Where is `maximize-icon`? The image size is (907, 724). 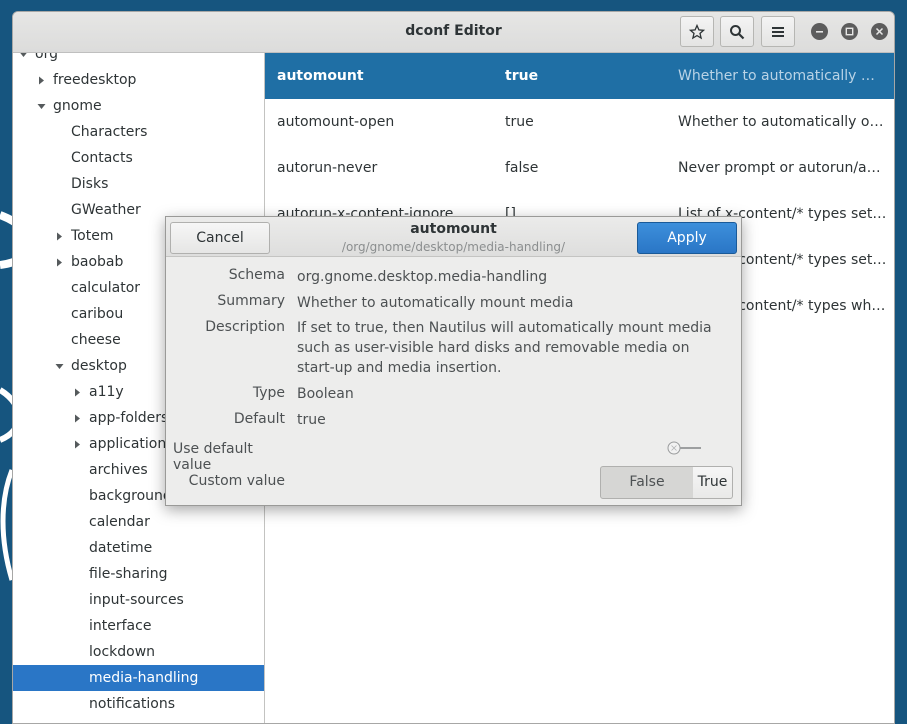 maximize-icon is located at coordinates (849, 31).